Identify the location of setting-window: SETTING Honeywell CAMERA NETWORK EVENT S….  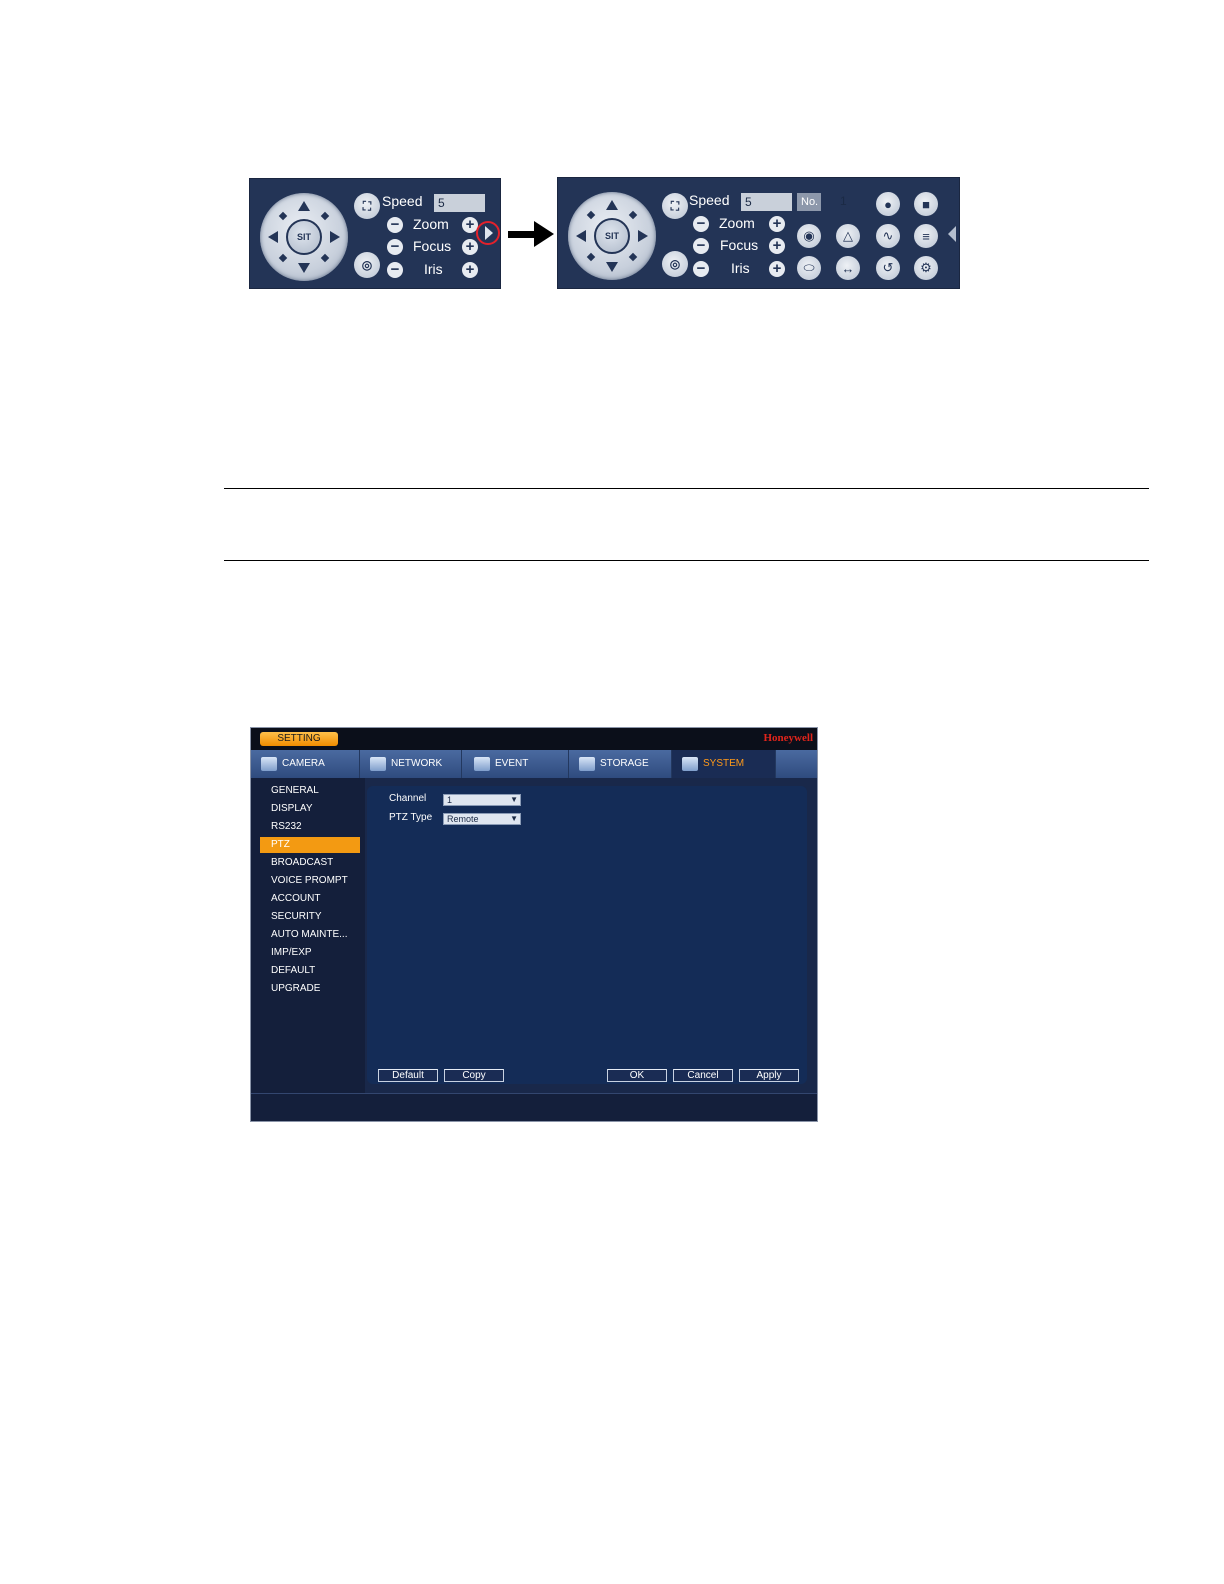
(534, 924).